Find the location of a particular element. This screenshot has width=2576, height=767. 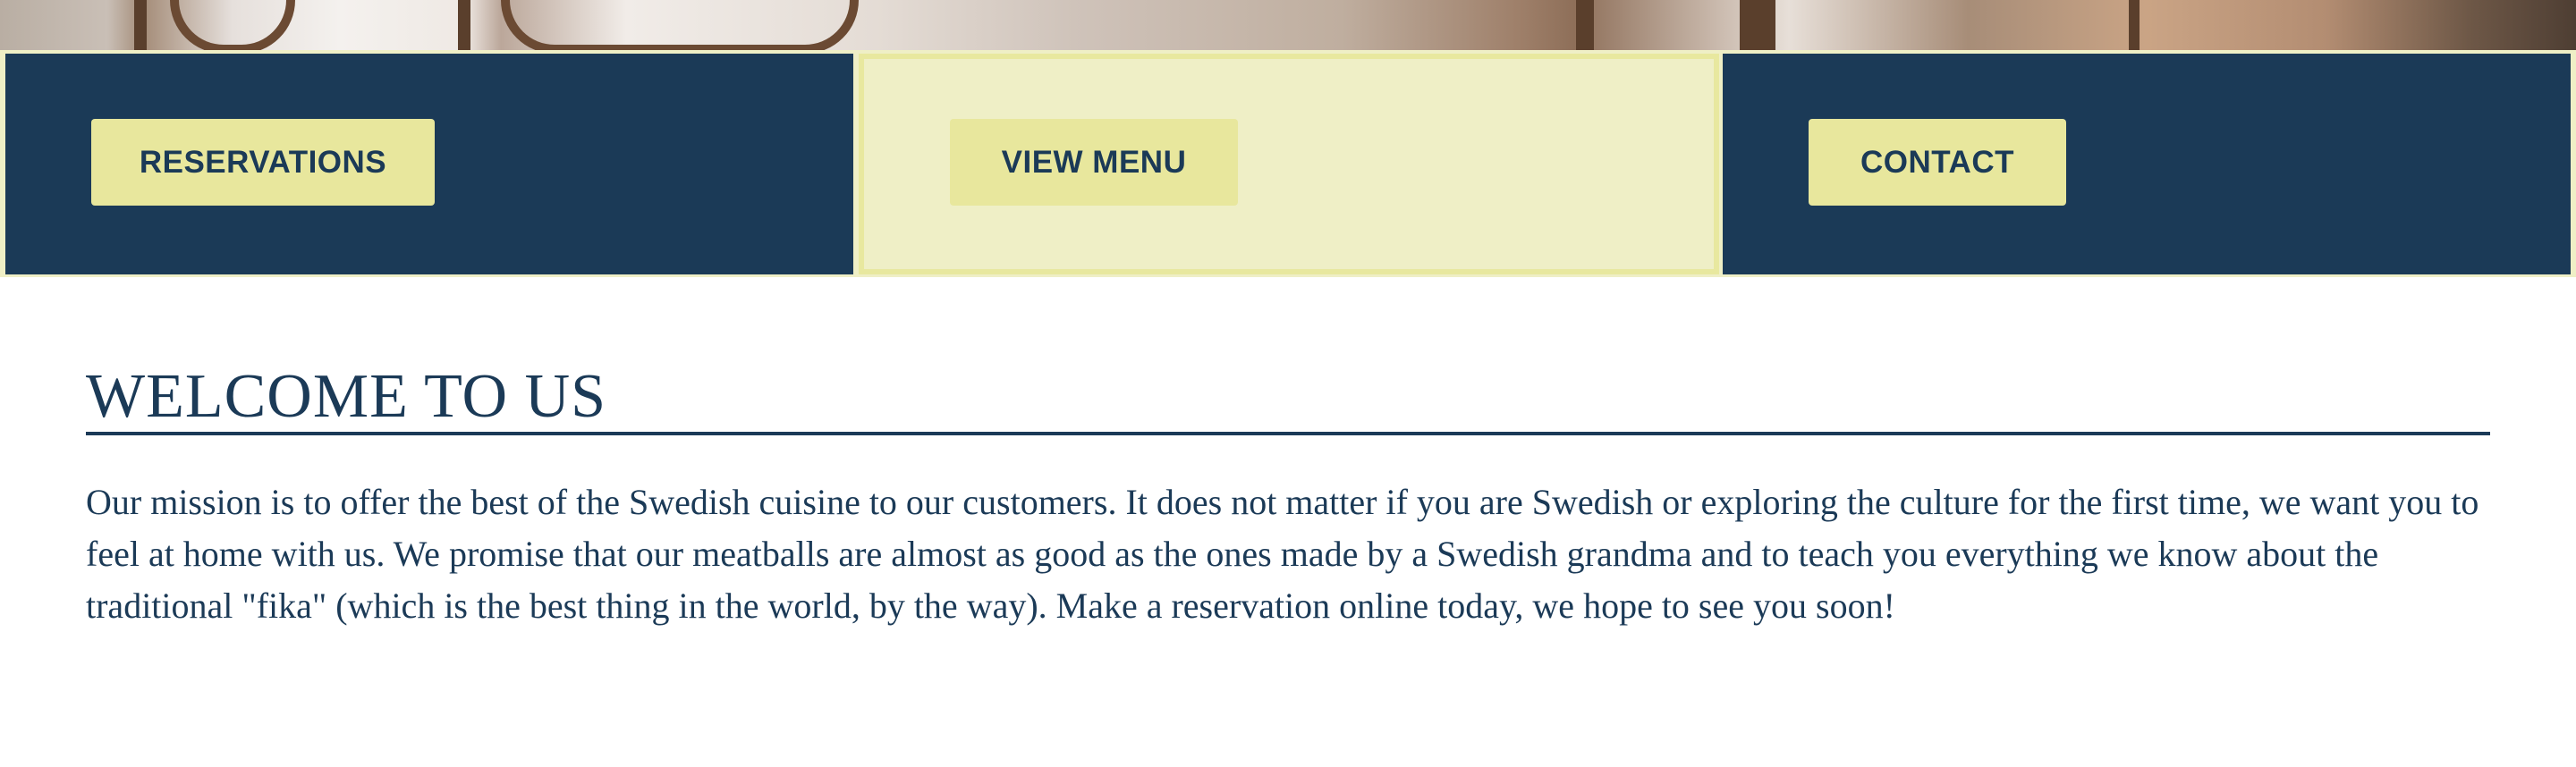

welcome-heading: WELCOME TO US is located at coordinates (346, 396).